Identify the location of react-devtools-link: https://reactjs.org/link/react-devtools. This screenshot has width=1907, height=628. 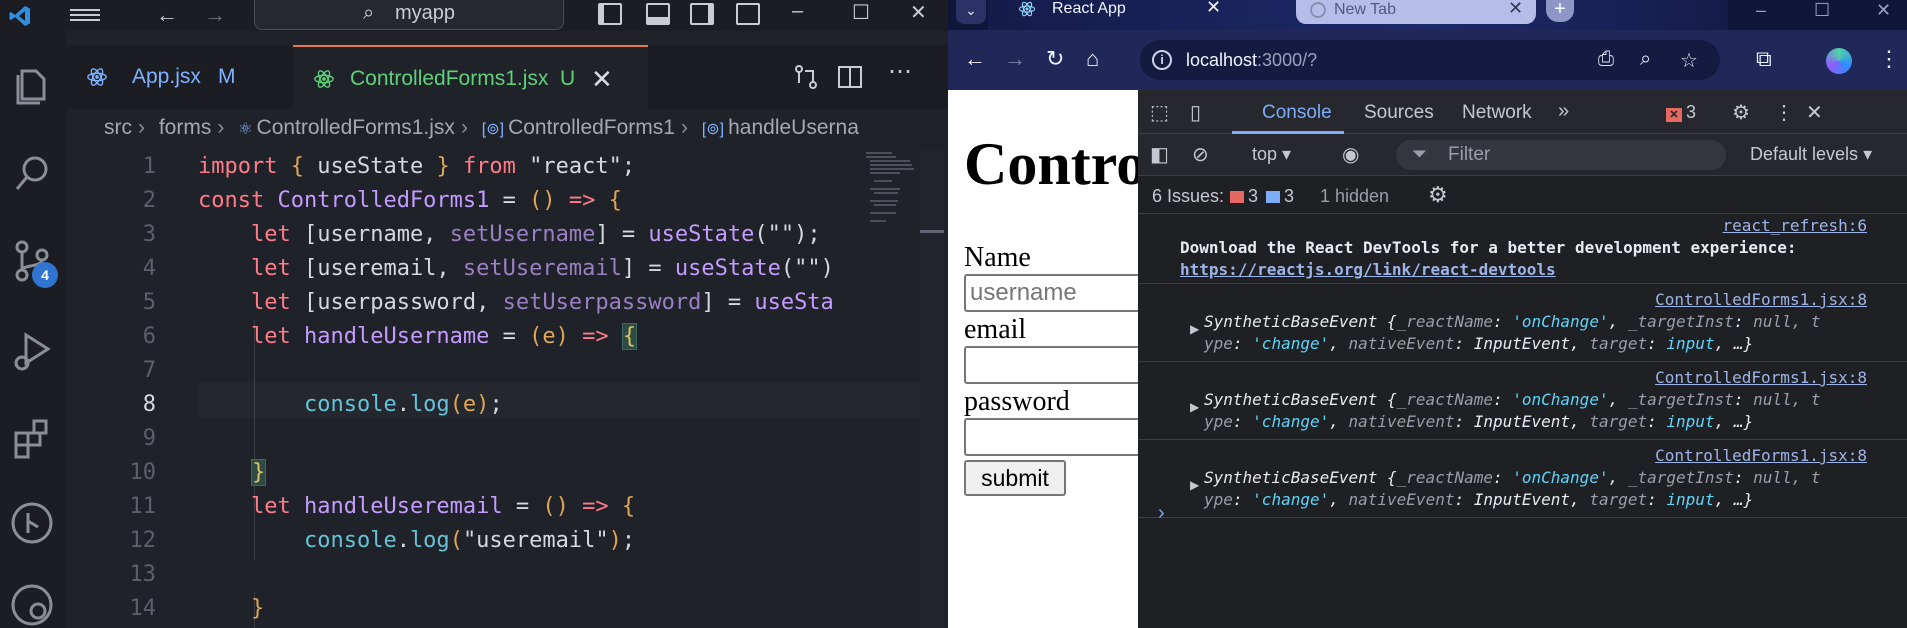
(1368, 269).